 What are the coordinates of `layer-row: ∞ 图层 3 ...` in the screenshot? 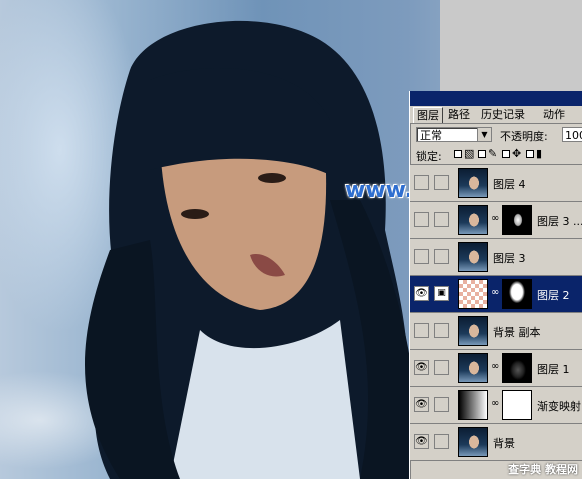 It's located at (496, 220).